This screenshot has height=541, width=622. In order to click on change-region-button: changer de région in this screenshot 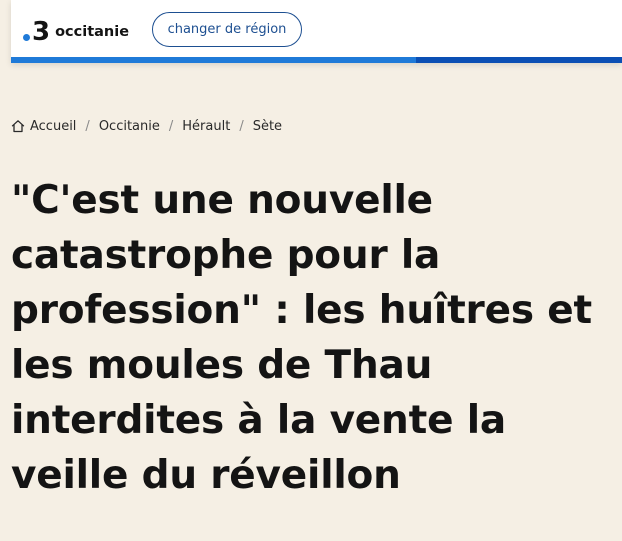, I will do `click(227, 29)`.